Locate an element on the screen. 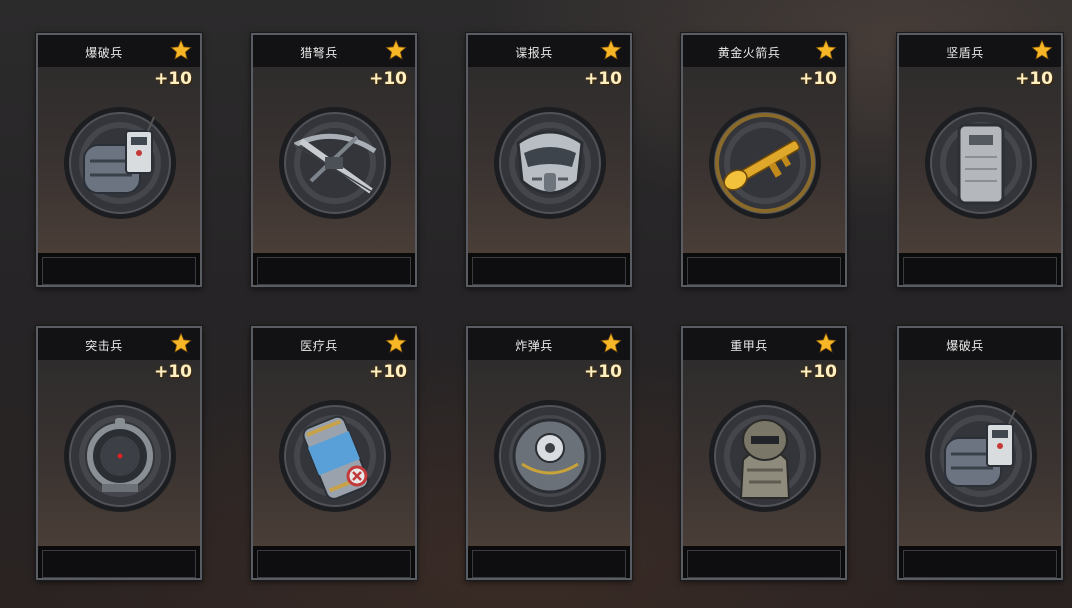 The width and height of the screenshot is (1072, 608). card-header: 黄金火箭兵 is located at coordinates (764, 51).